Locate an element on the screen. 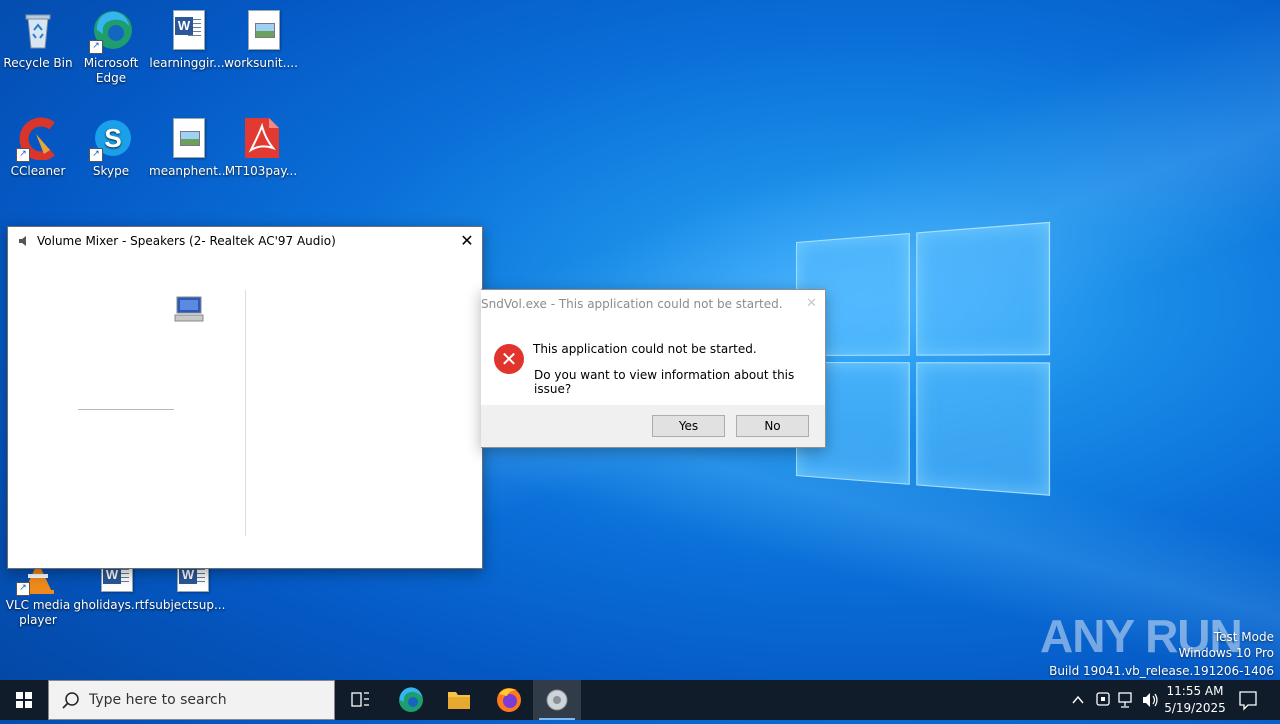 This screenshot has width=1280, height=724. action-center-button is located at coordinates (1248, 700).